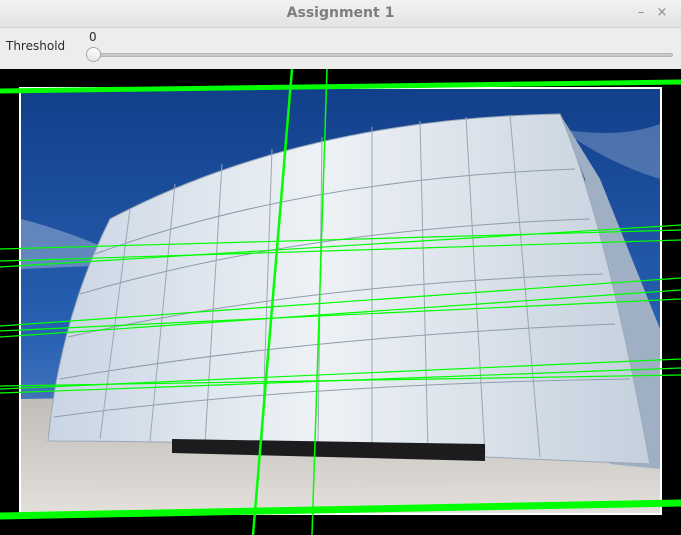  I want to click on threshold-label: Threshold, so click(36, 46).